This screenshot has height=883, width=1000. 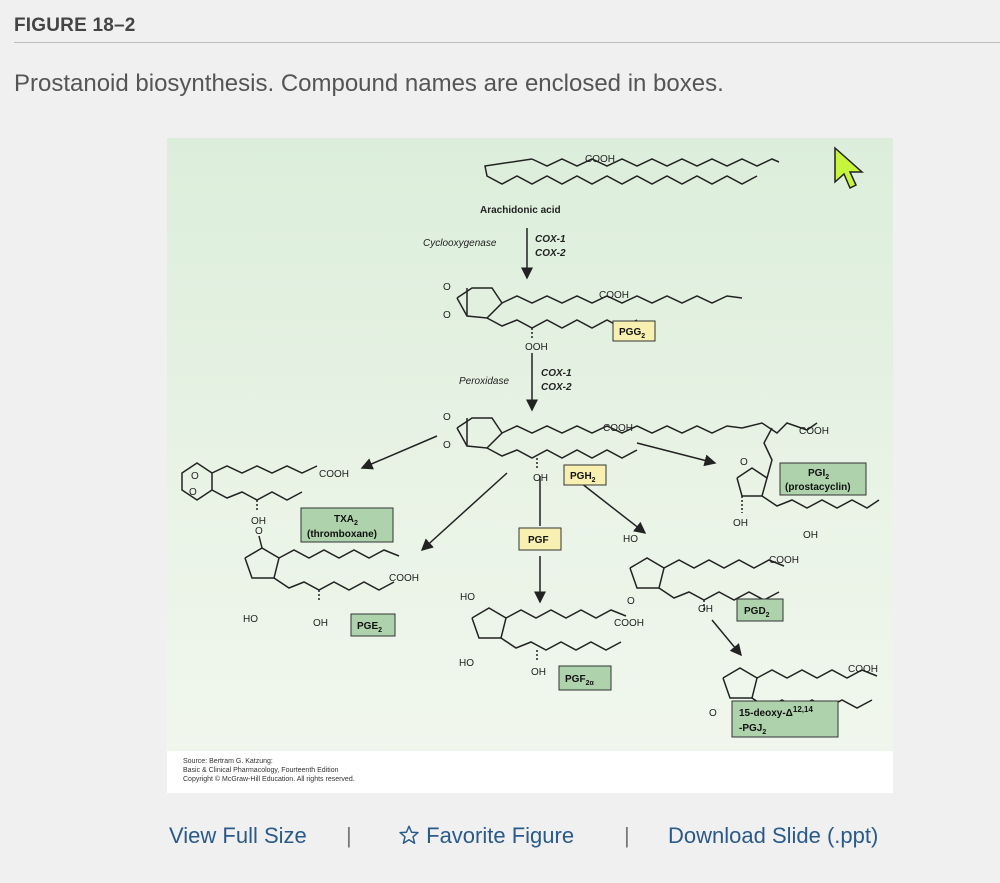 What do you see at coordinates (520, 210) in the screenshot?
I see `arachidonic-acid-label: Arachidonic acid` at bounding box center [520, 210].